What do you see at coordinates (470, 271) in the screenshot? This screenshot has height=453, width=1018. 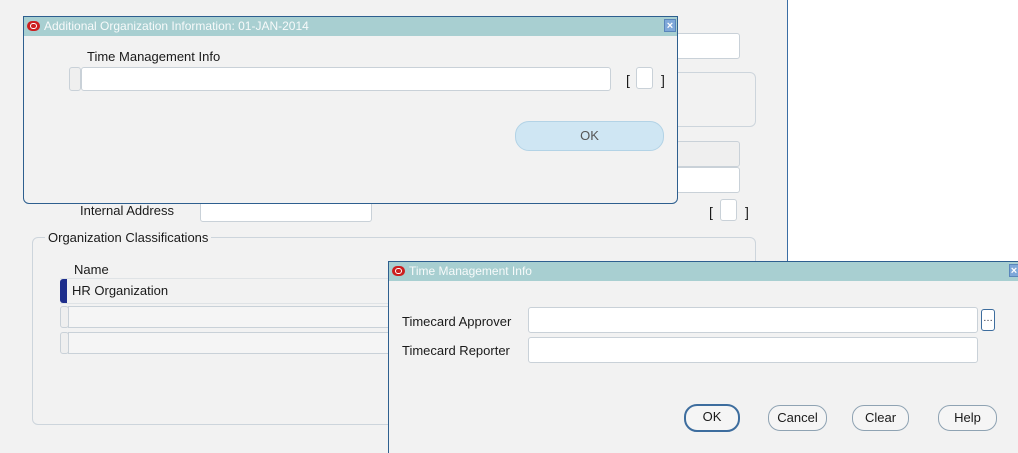 I see `dialog-title: Time Management Info` at bounding box center [470, 271].